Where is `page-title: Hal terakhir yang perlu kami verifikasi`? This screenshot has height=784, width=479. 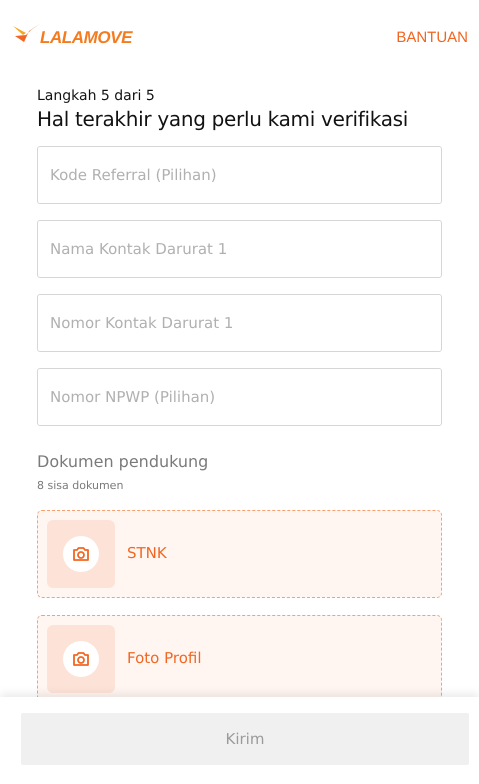 page-title: Hal terakhir yang perlu kami verifikasi is located at coordinates (223, 119).